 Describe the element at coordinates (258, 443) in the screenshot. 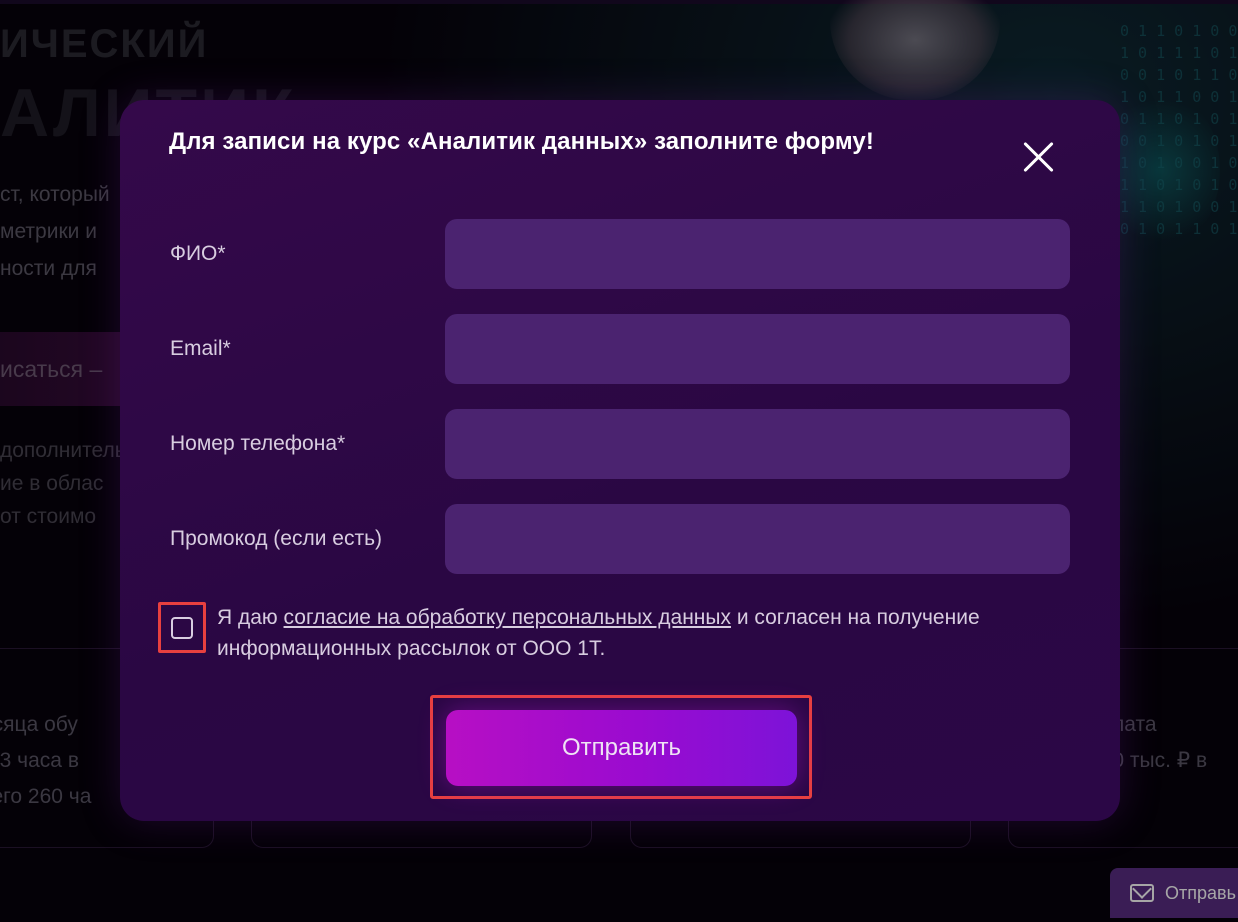

I see `phone-label: Номер телефона*` at that location.